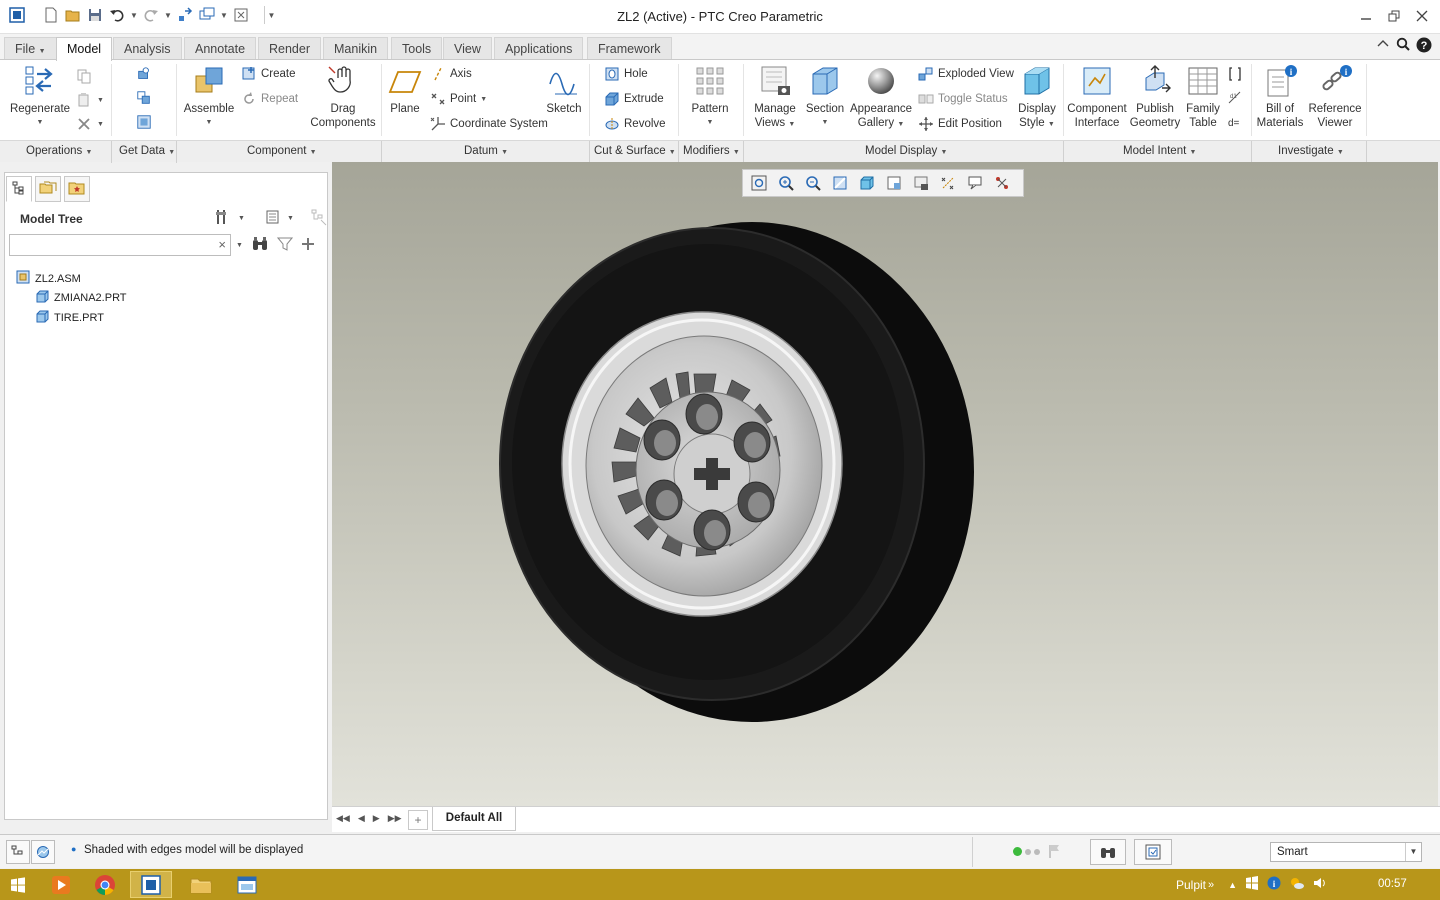 The width and height of the screenshot is (1440, 900). Describe the element at coordinates (239, 245) in the screenshot. I see `search-history-dropdown-icon: ▼` at that location.